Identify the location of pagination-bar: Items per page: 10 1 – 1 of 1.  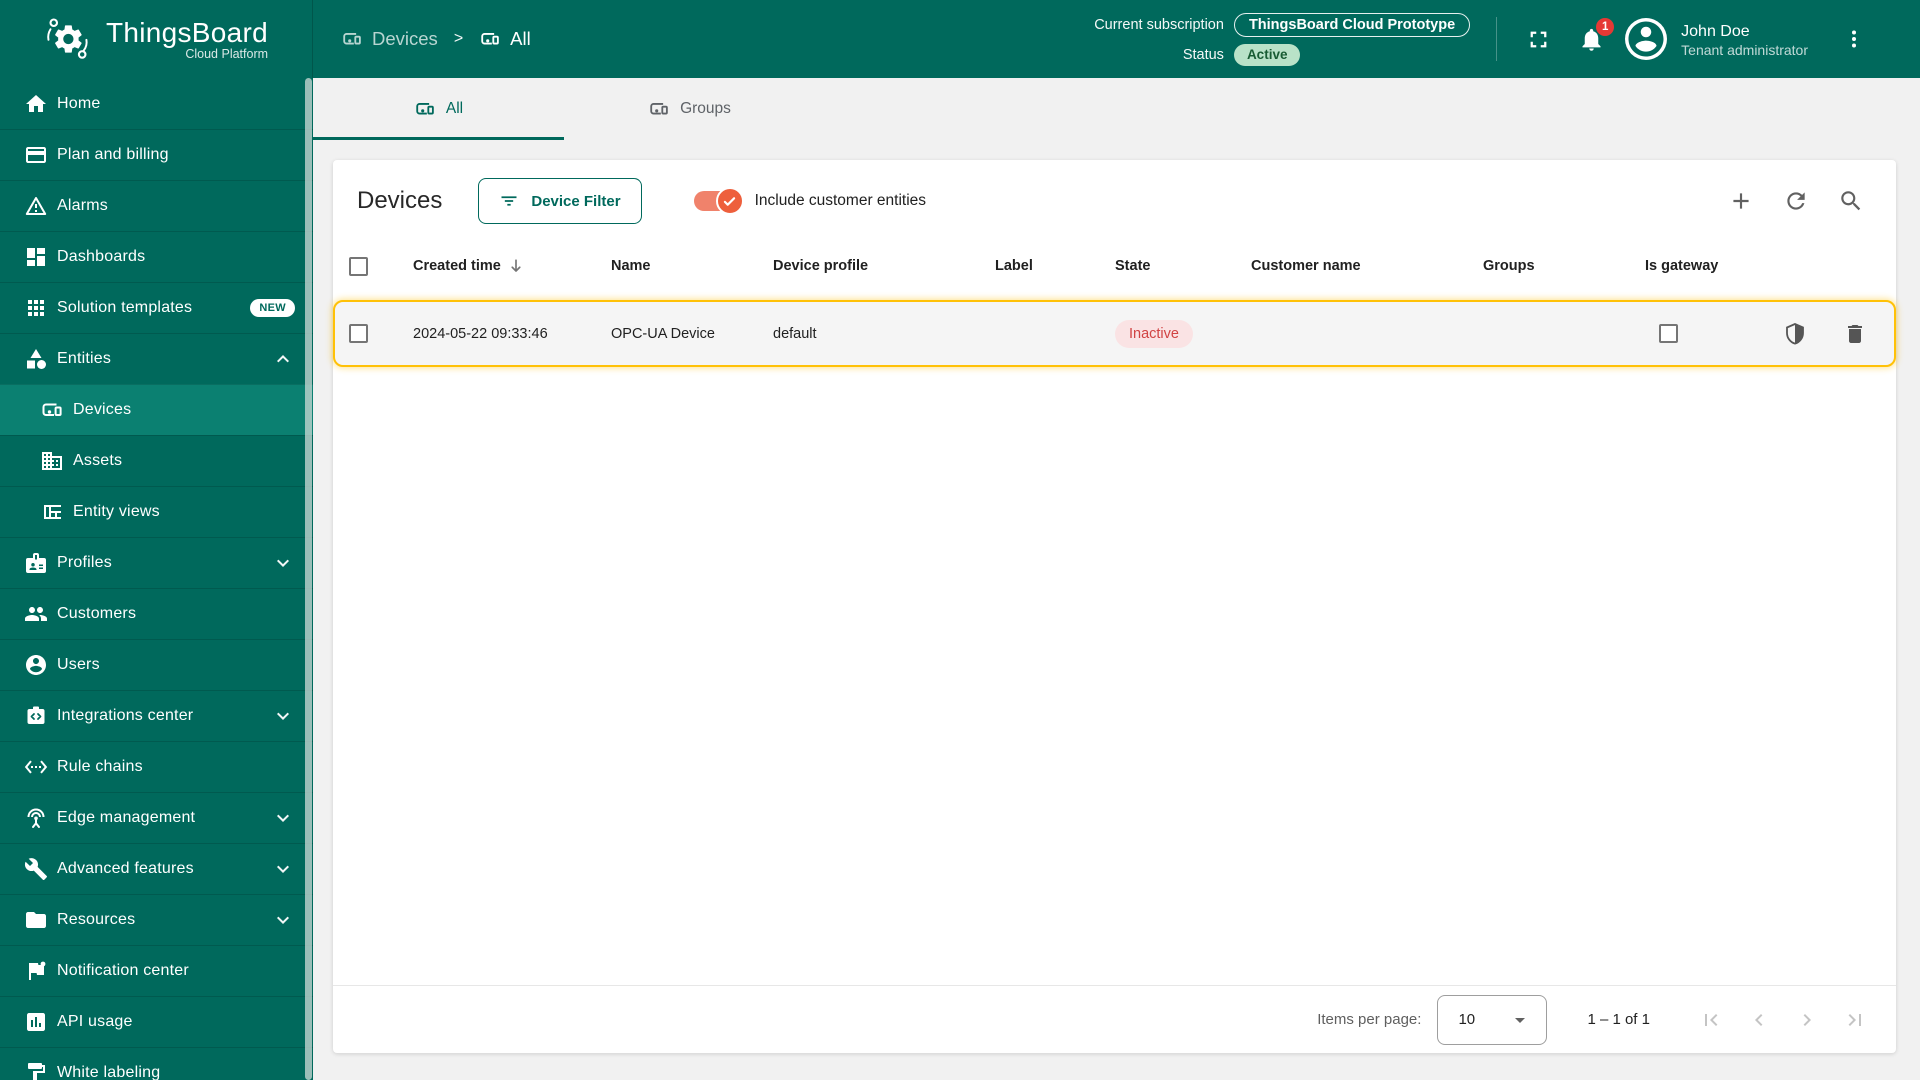
(1114, 1019).